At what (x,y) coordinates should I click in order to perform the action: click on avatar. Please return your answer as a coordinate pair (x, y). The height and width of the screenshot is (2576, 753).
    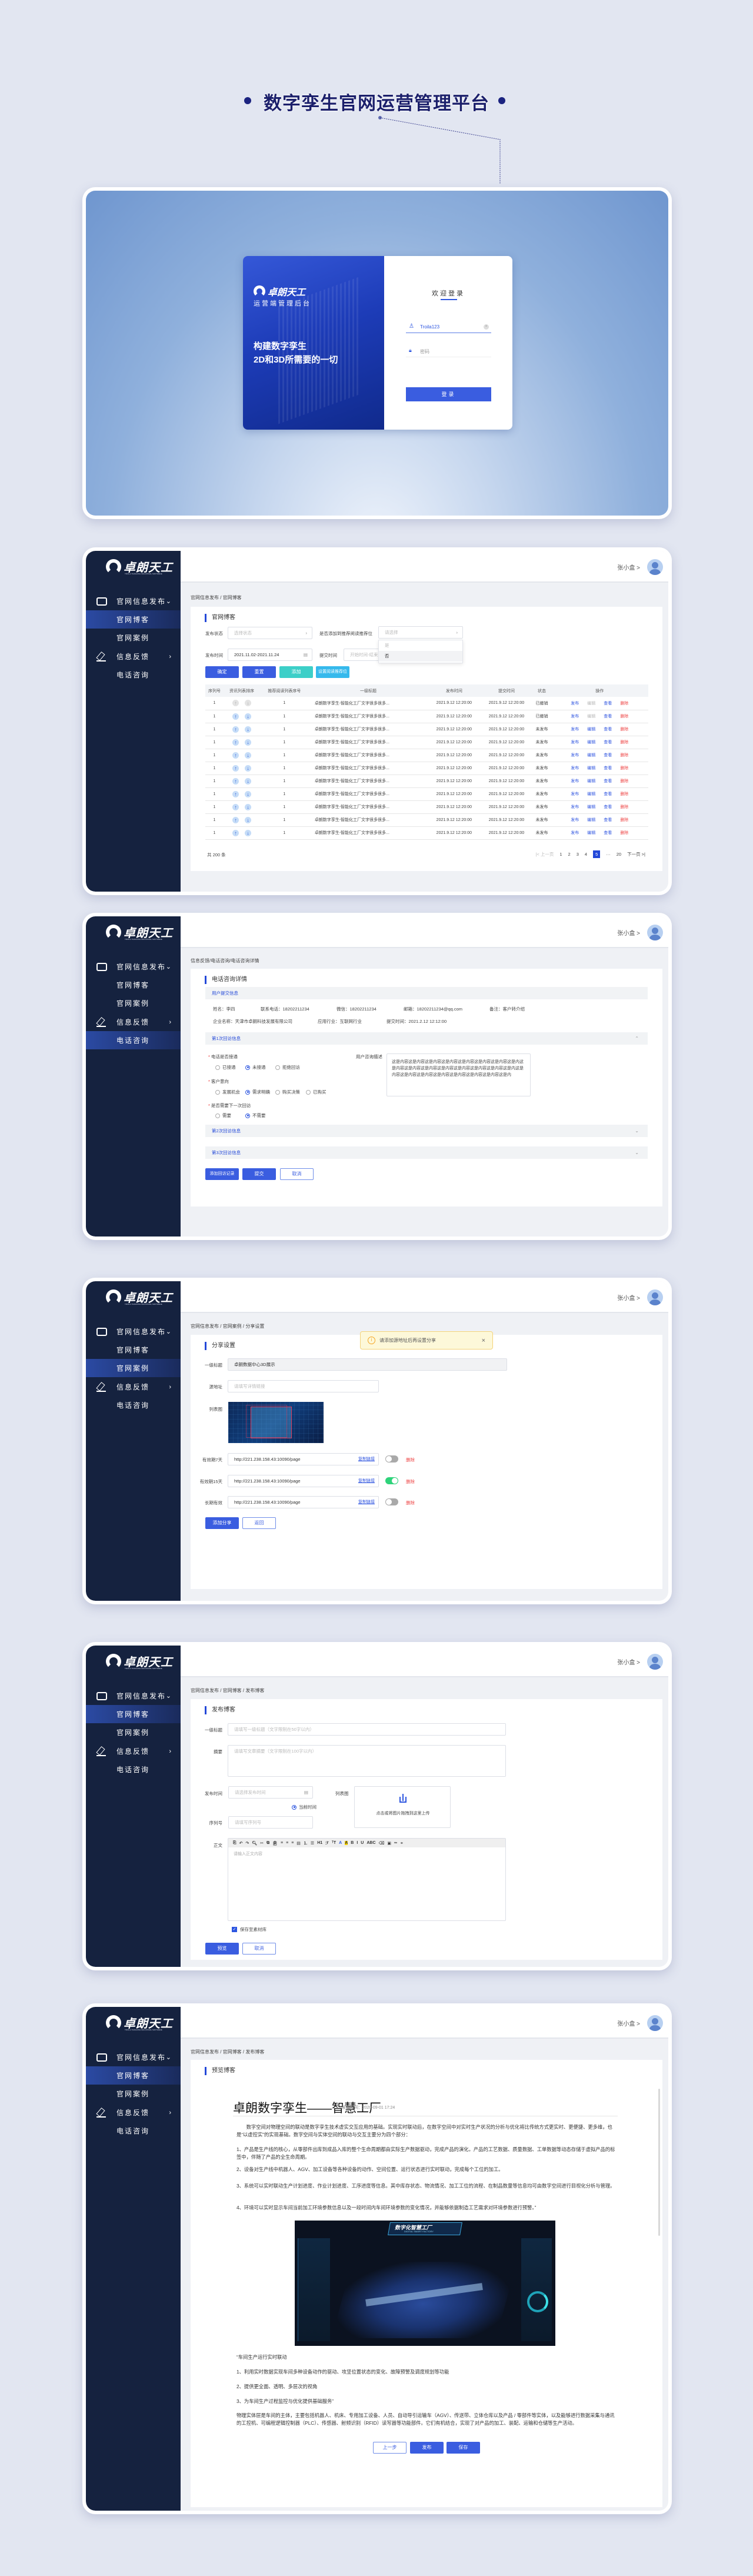
    Looking at the image, I should click on (655, 1662).